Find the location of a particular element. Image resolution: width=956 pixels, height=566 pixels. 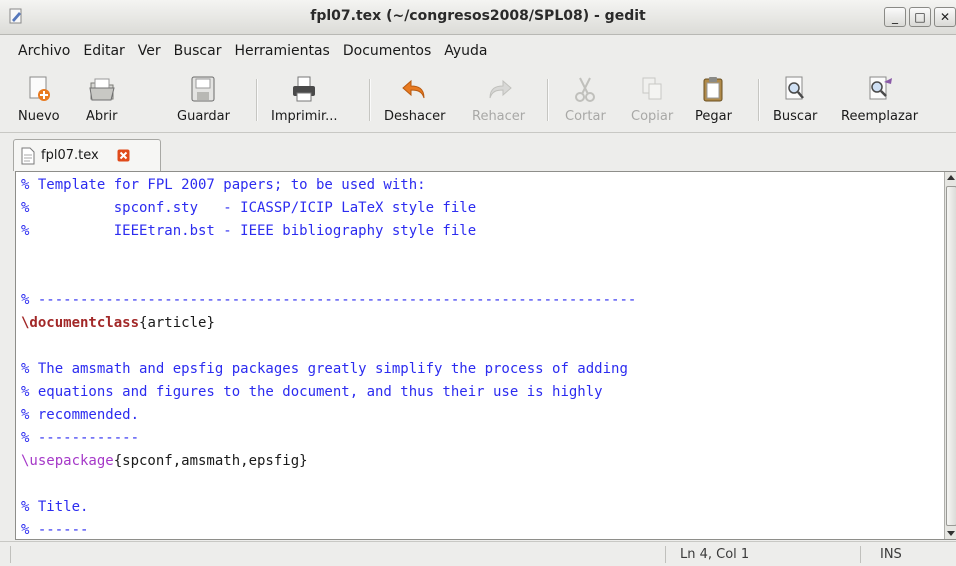

code-line: \documentclass{article} is located at coordinates (328, 323).